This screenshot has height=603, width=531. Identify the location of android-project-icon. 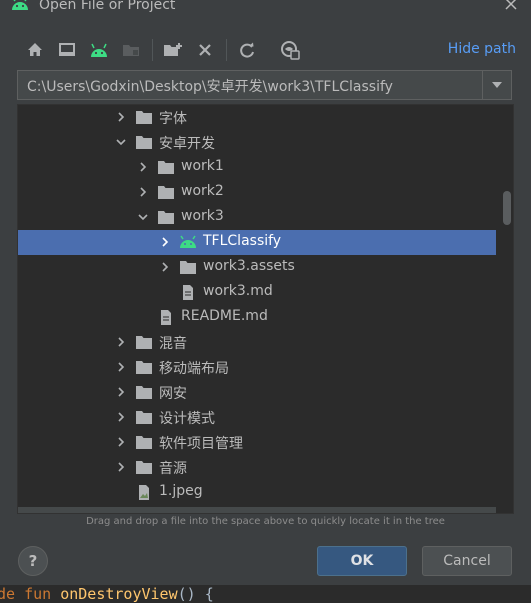
(99, 50).